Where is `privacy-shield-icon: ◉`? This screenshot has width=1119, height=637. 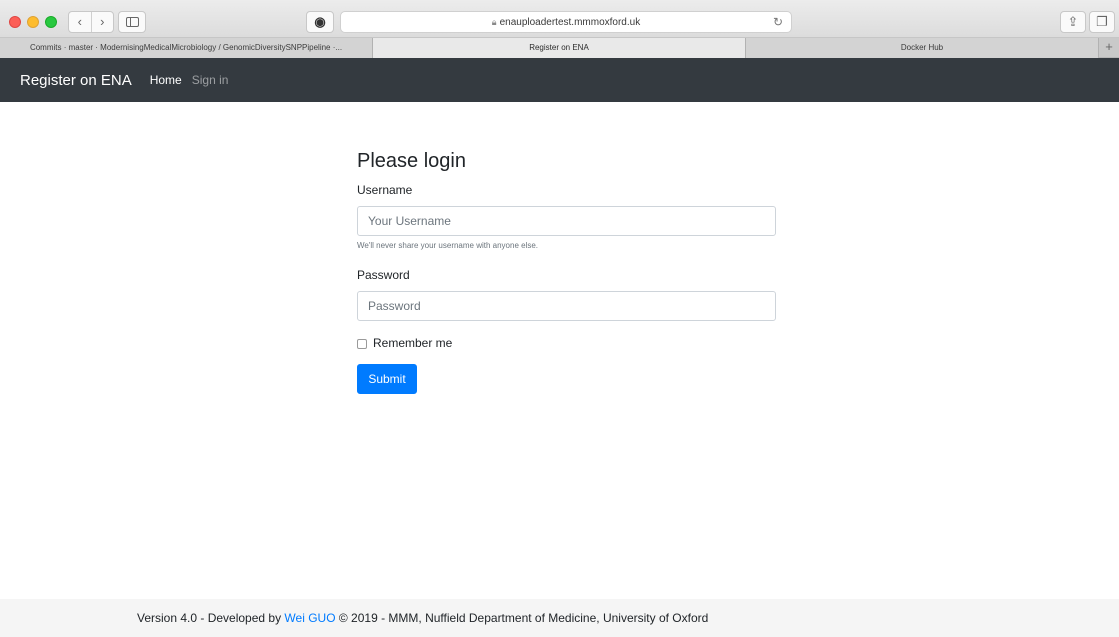
privacy-shield-icon: ◉ is located at coordinates (320, 22).